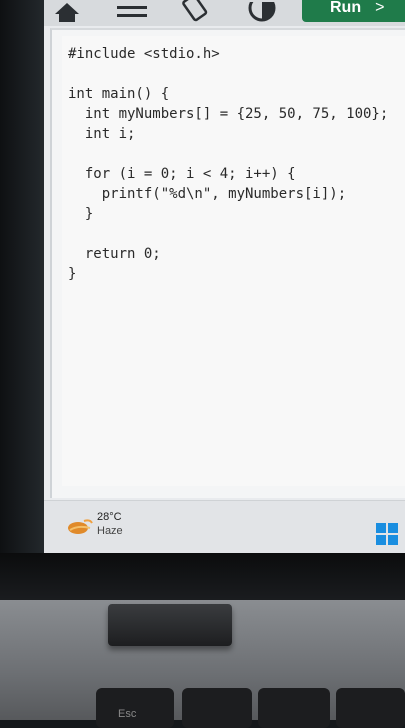 This screenshot has height=728, width=405. What do you see at coordinates (114, 254) in the screenshot?
I see `code-line: return 0;` at bounding box center [114, 254].